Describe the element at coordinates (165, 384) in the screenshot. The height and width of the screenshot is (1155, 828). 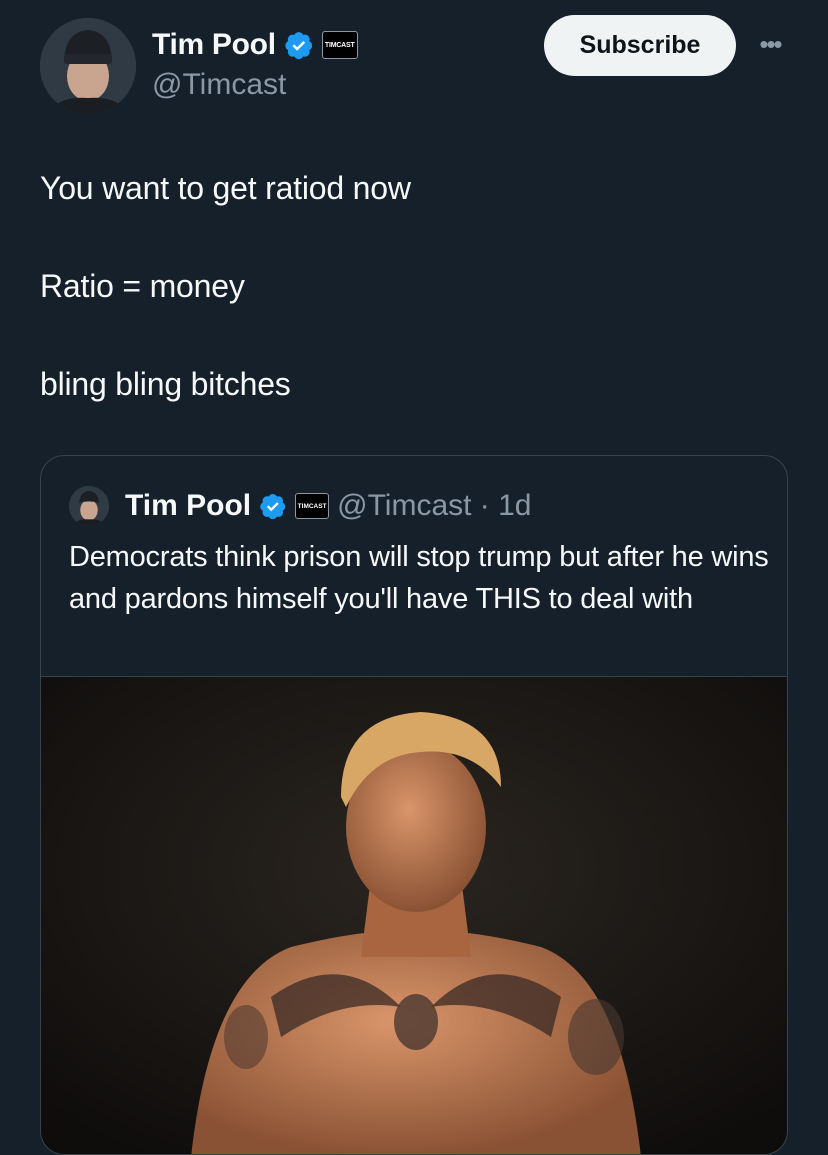
I see `tweet-line: bling bling bitches` at that location.